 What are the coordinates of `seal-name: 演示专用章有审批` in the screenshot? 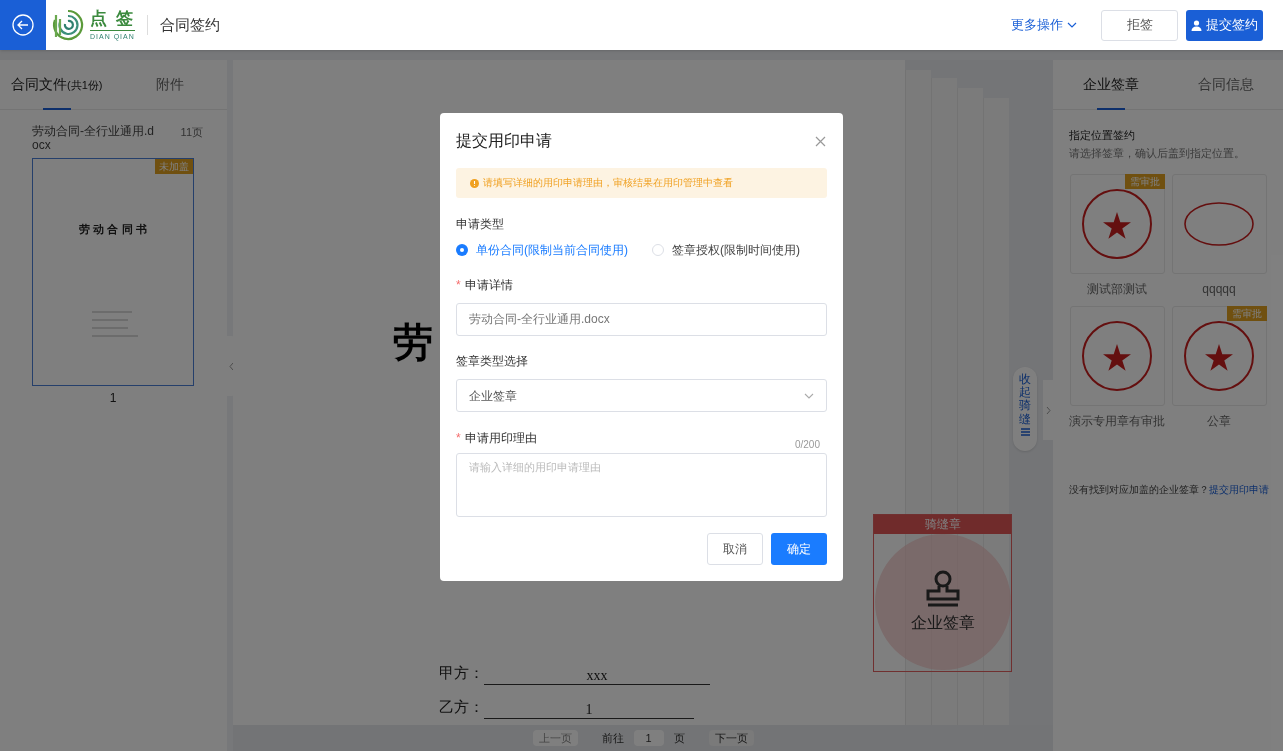 It's located at (1117, 422).